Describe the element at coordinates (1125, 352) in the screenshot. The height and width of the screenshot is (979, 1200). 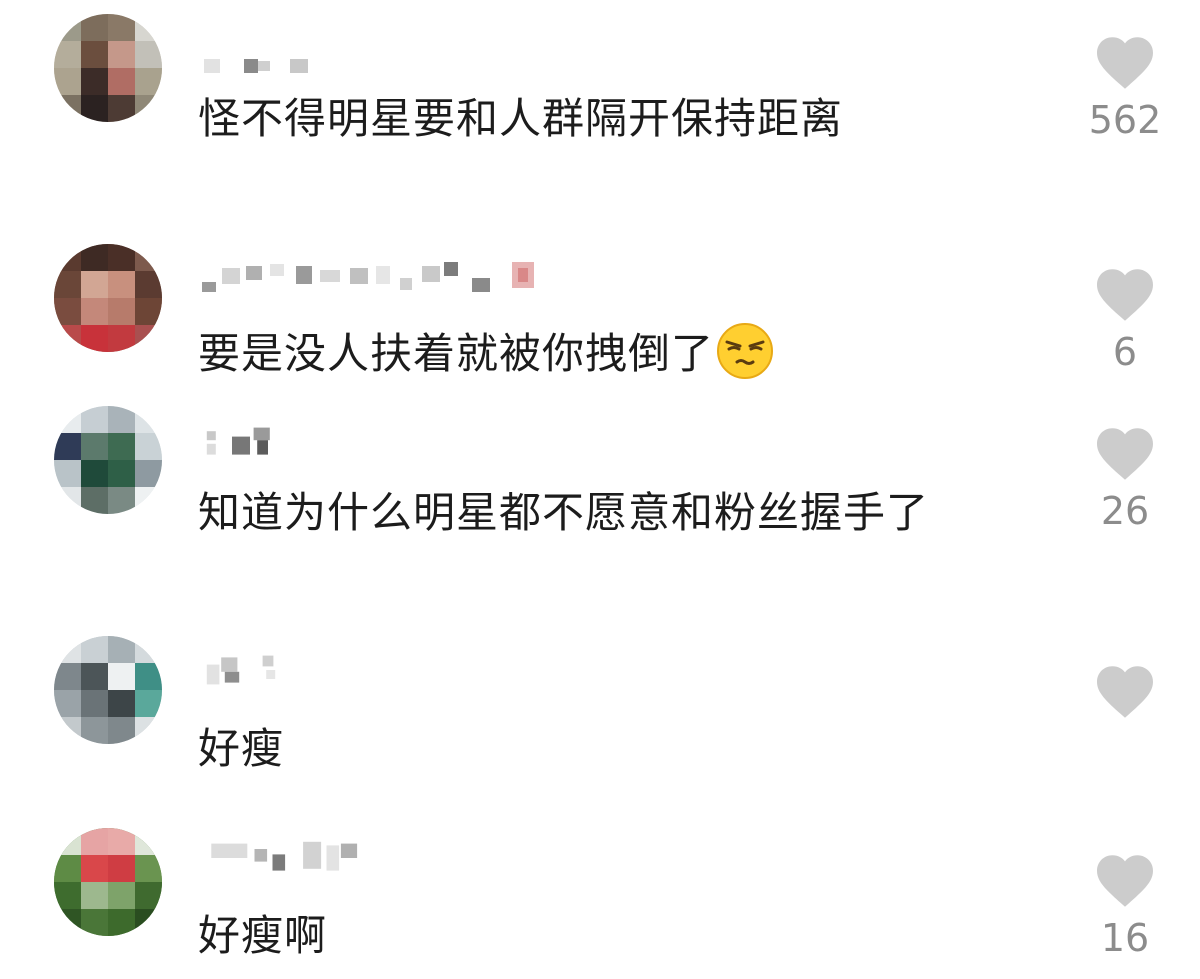
I see `like-count: 6` at that location.